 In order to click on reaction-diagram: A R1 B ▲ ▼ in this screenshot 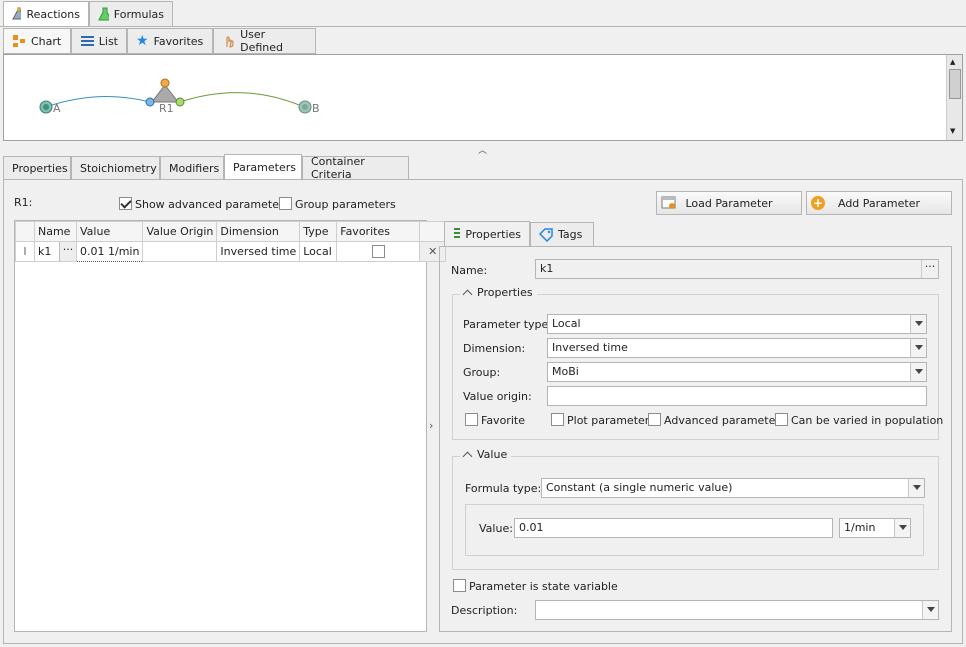, I will do `click(483, 97)`.